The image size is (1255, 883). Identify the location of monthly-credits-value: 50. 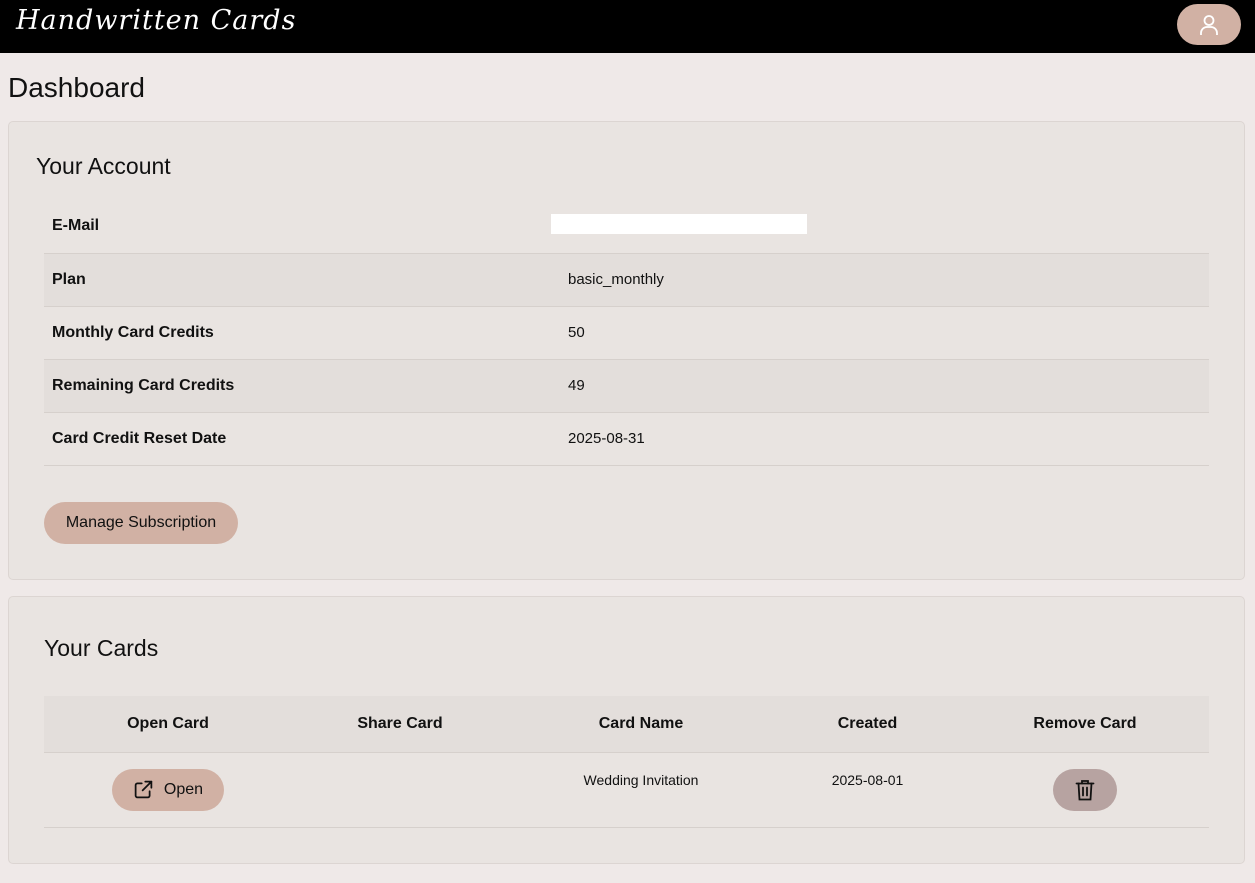
(884, 333).